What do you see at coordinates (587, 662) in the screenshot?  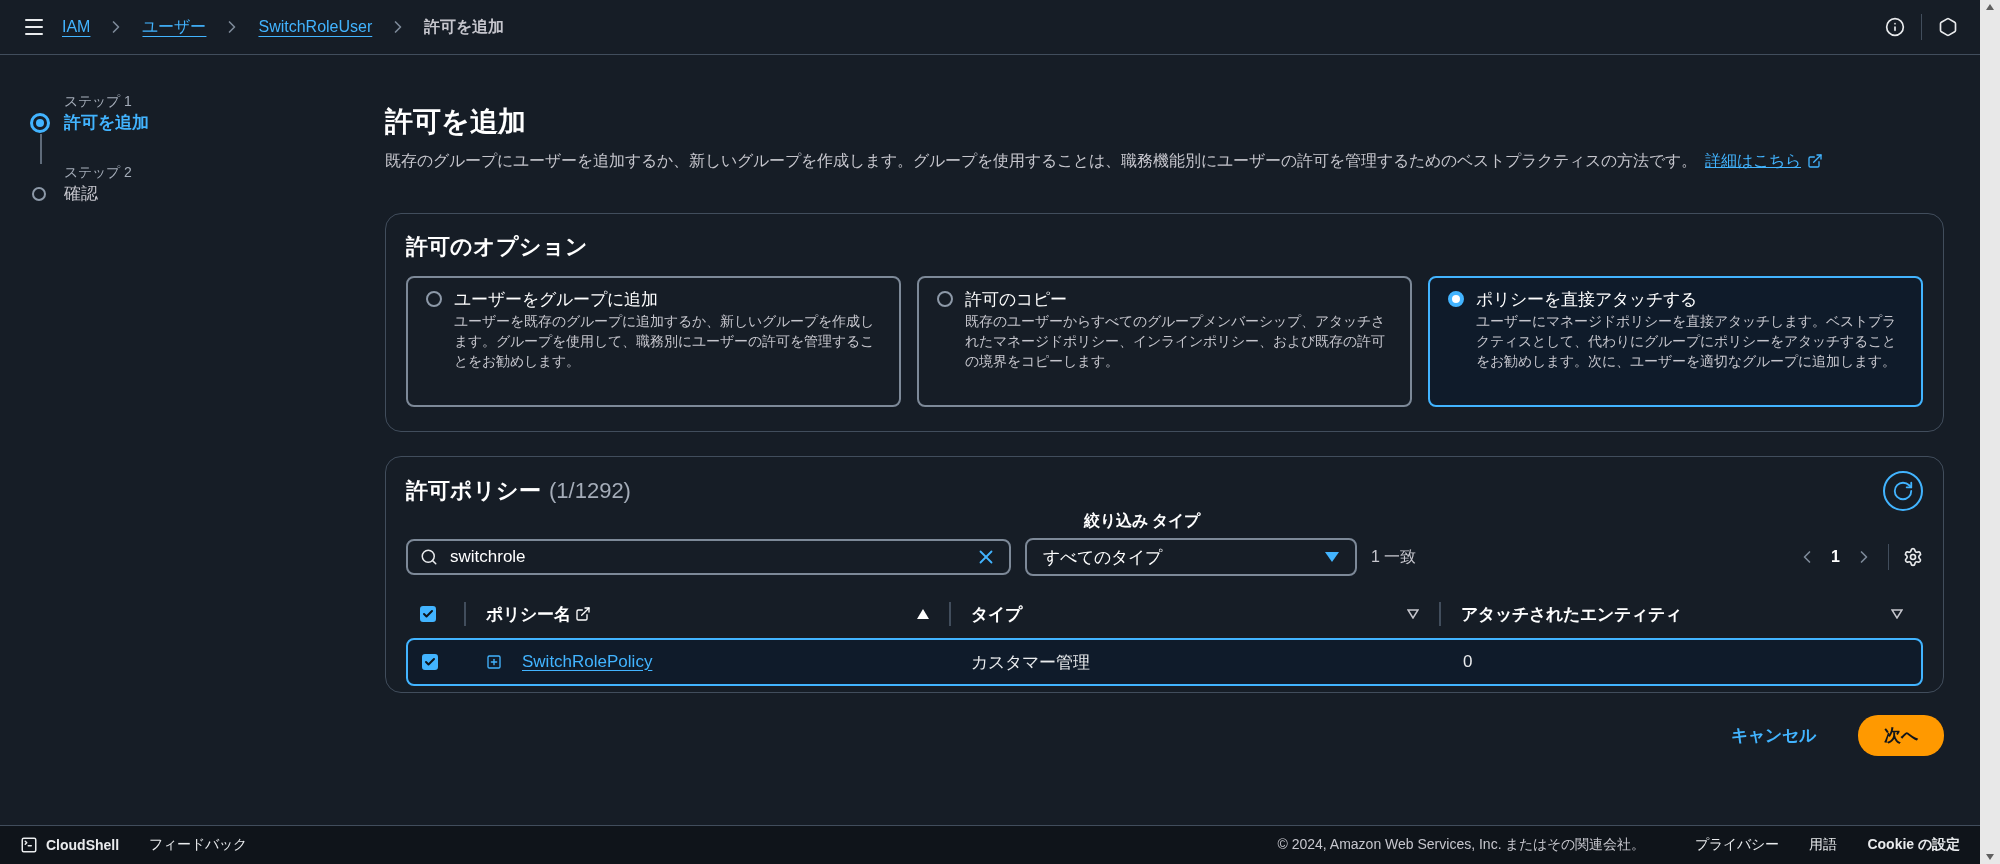 I see `policy-link: SwitchRolePolicy` at bounding box center [587, 662].